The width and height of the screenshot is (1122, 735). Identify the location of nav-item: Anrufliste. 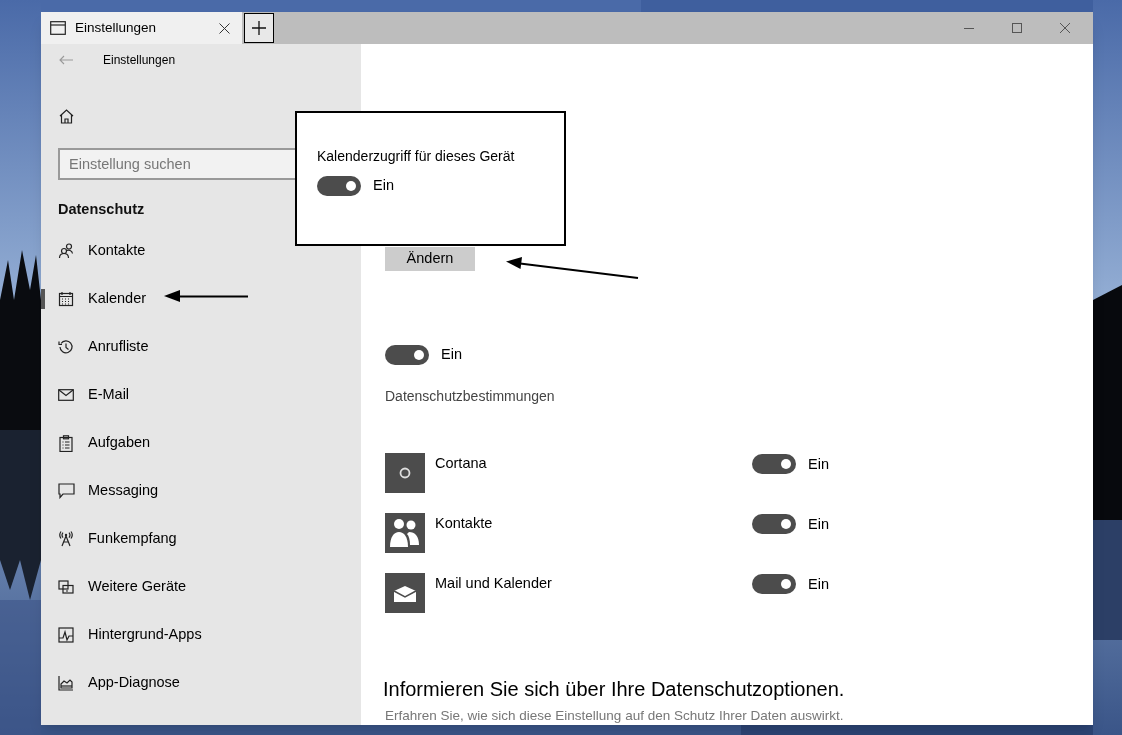
(201, 347).